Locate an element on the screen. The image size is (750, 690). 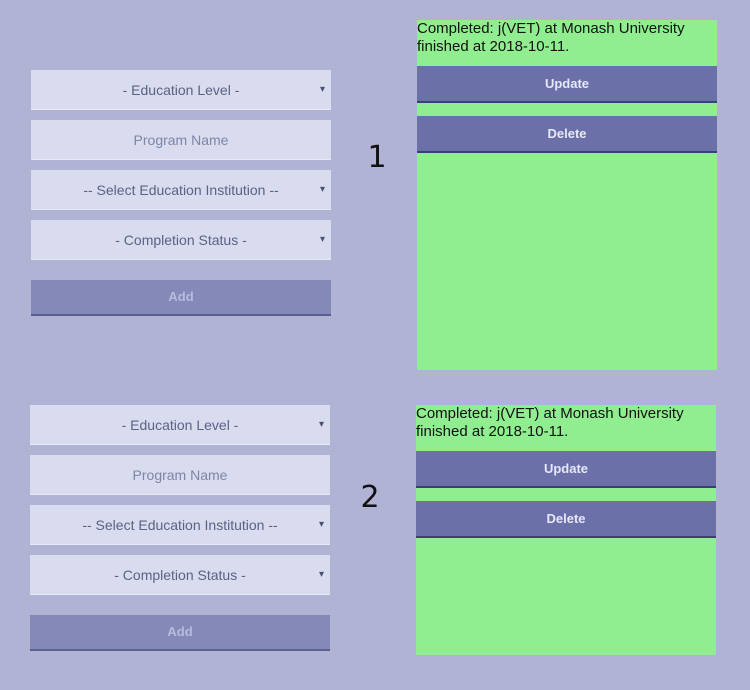
panel-number: 2 is located at coordinates (370, 497).